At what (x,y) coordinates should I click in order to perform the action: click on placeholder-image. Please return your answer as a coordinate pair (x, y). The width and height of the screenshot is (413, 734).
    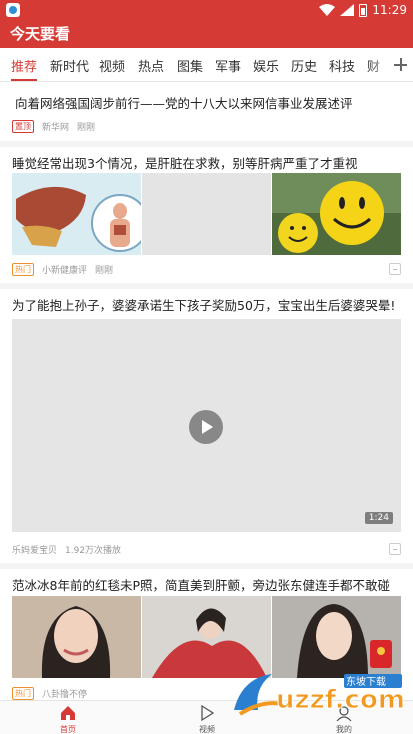
    Looking at the image, I should click on (206, 214).